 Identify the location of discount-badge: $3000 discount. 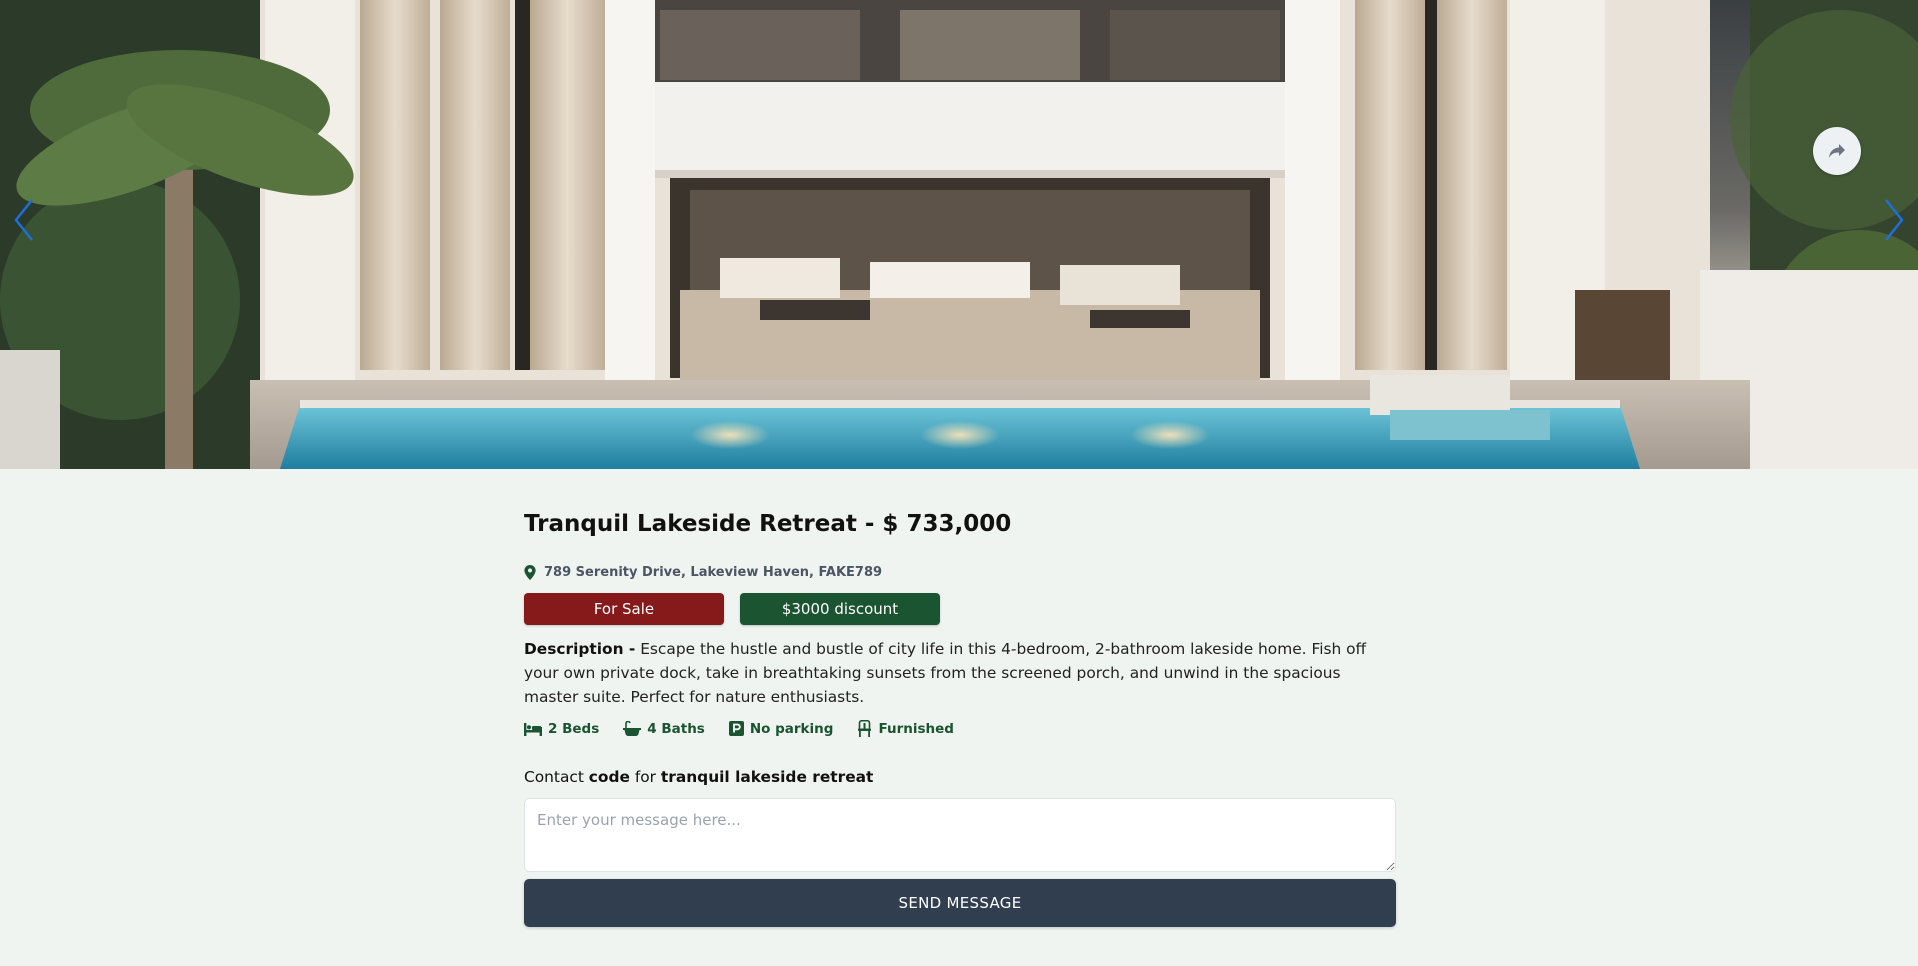
(840, 609).